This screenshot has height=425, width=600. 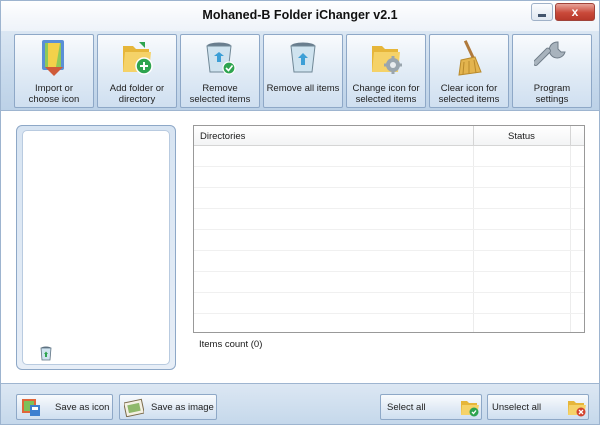 I want to click on close-button: x, so click(x=575, y=12).